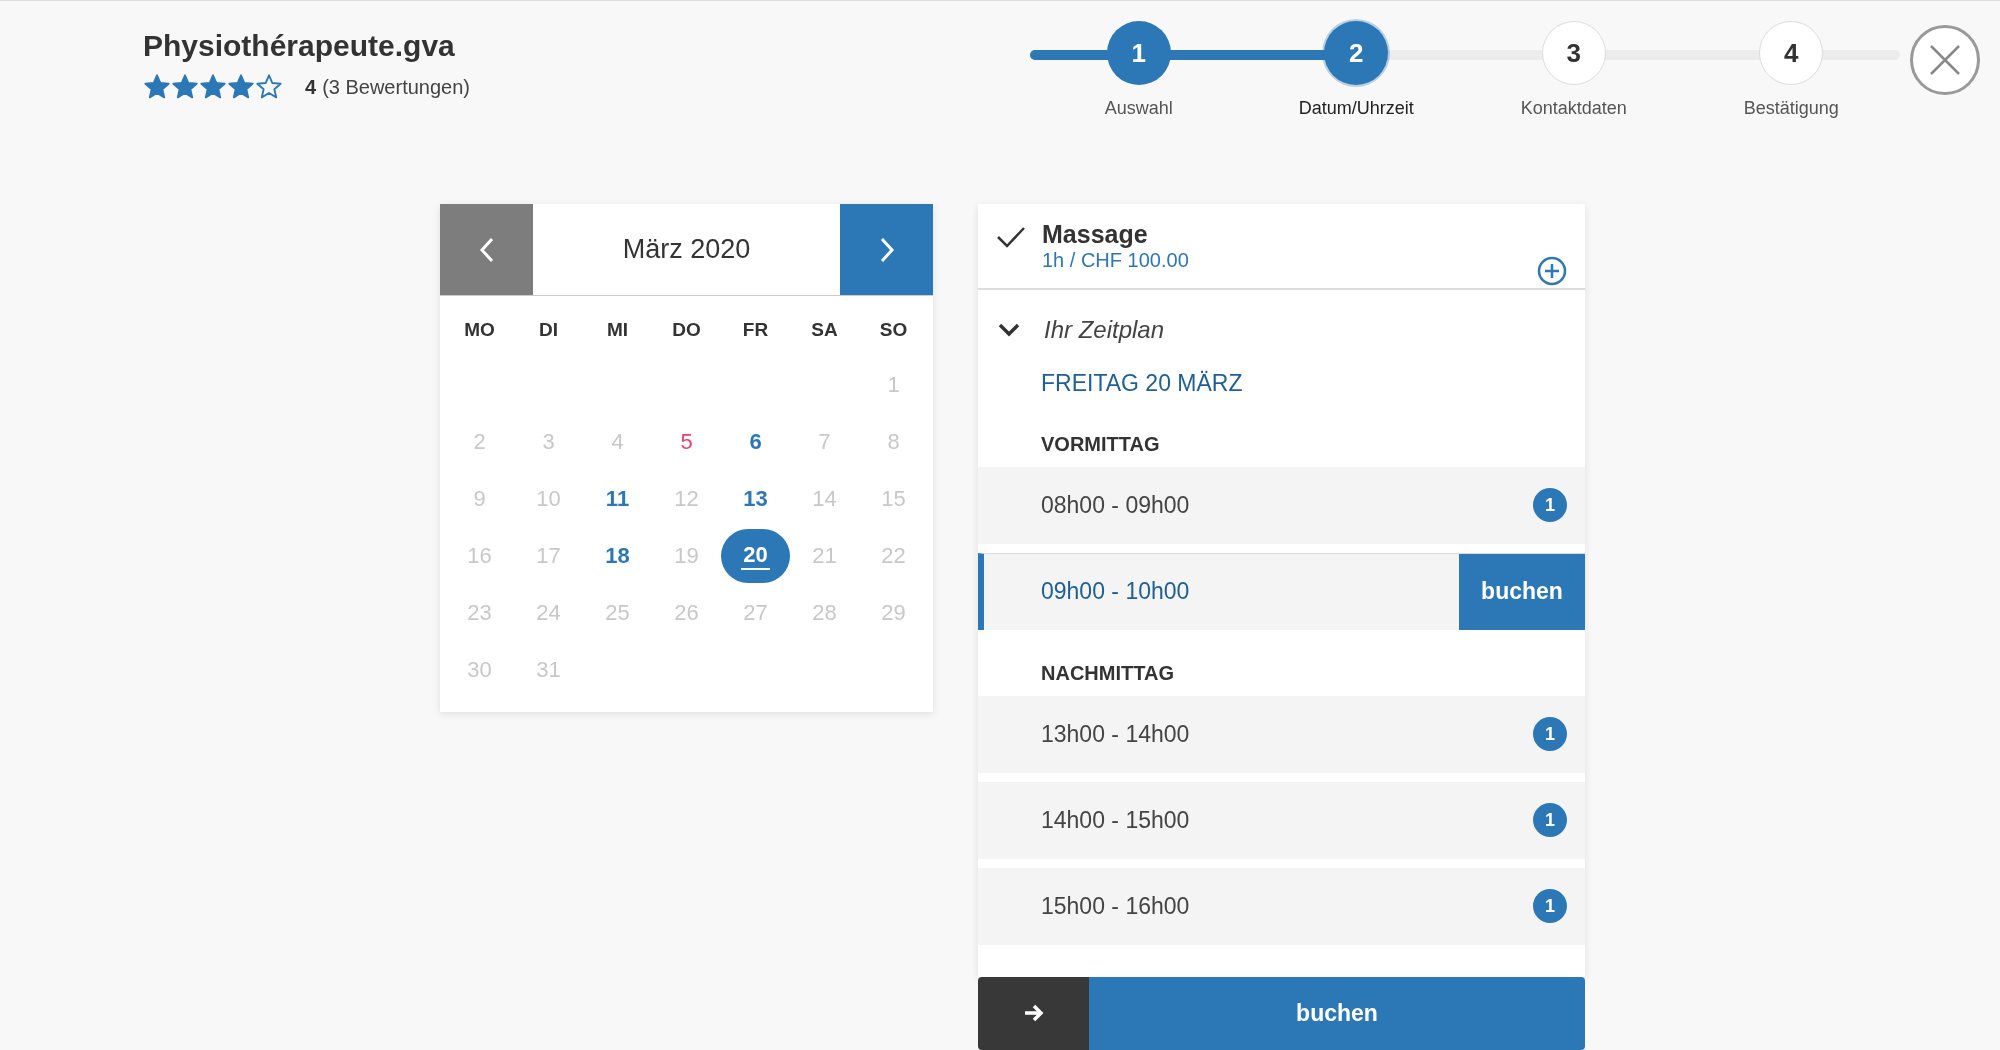 This screenshot has width=2000, height=1050. Describe the element at coordinates (1281, 820) in the screenshot. I see `time-slot: 14h00 - 15h00 1` at that location.